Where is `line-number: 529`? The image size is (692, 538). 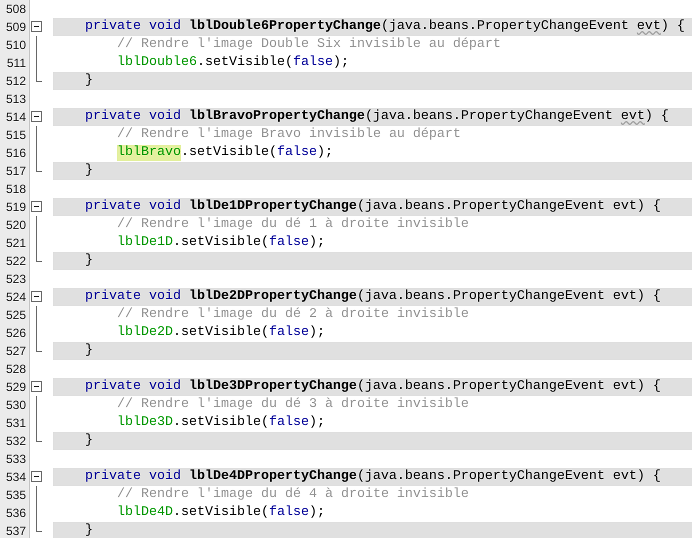 line-number: 529 is located at coordinates (15, 387).